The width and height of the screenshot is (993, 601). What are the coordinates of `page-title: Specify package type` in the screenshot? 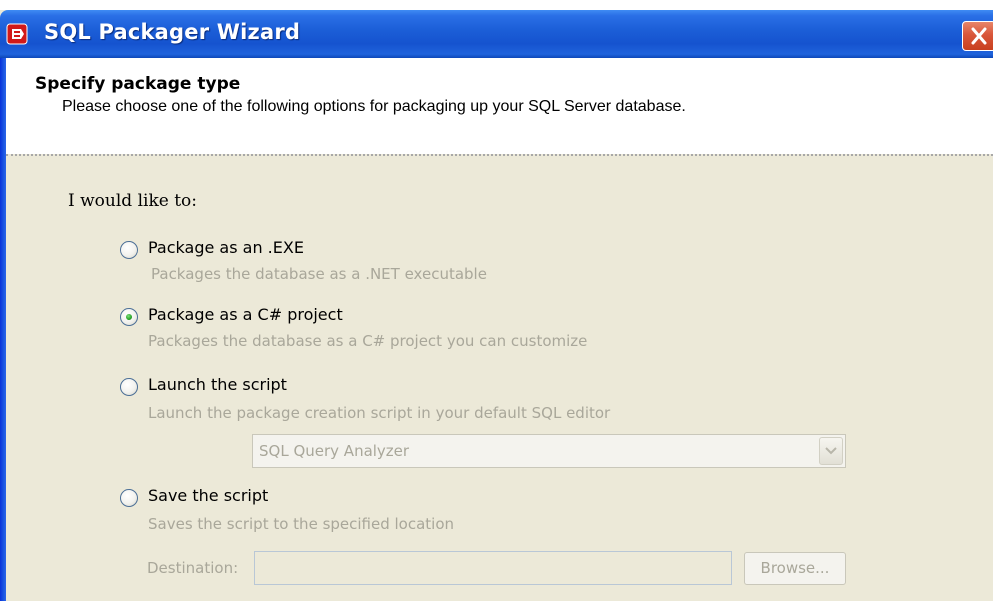 It's located at (138, 84).